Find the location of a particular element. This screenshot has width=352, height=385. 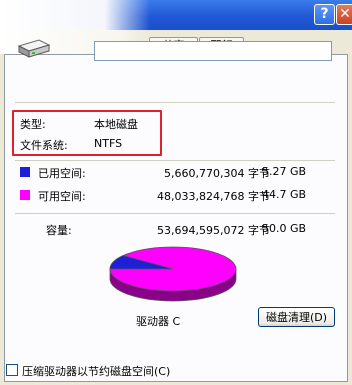

disk-usage-pie-chart is located at coordinates (173, 274).